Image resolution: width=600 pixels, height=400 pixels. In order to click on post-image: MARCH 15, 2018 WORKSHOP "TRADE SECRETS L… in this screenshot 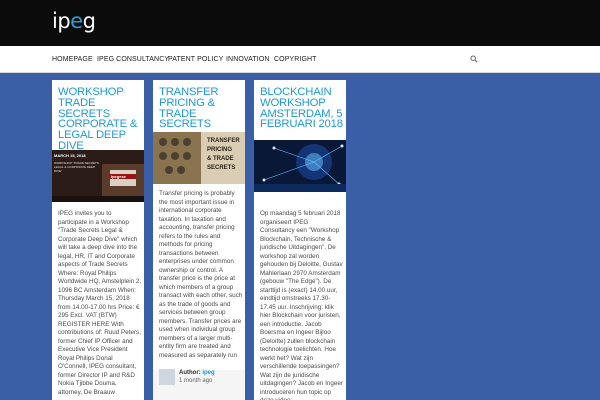, I will do `click(98, 176)`.